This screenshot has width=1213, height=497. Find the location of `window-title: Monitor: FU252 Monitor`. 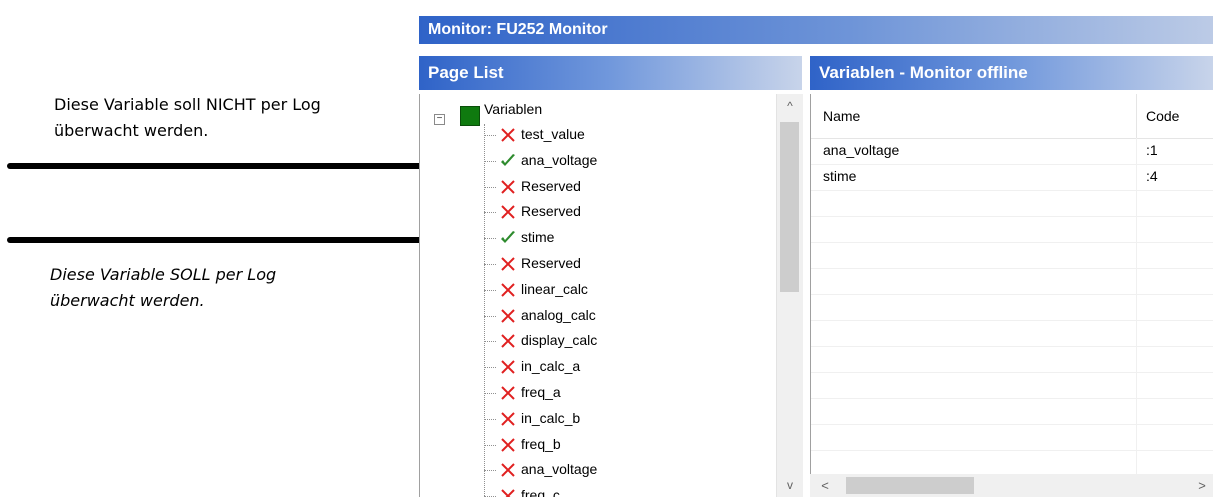

window-title: Monitor: FU252 Monitor is located at coordinates (816, 30).